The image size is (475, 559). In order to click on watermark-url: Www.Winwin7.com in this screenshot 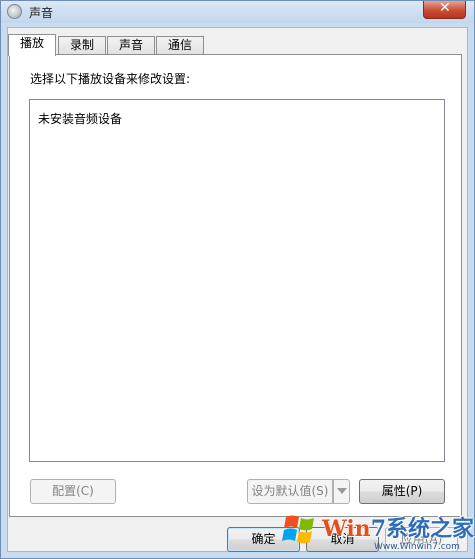, I will do `click(417, 547)`.